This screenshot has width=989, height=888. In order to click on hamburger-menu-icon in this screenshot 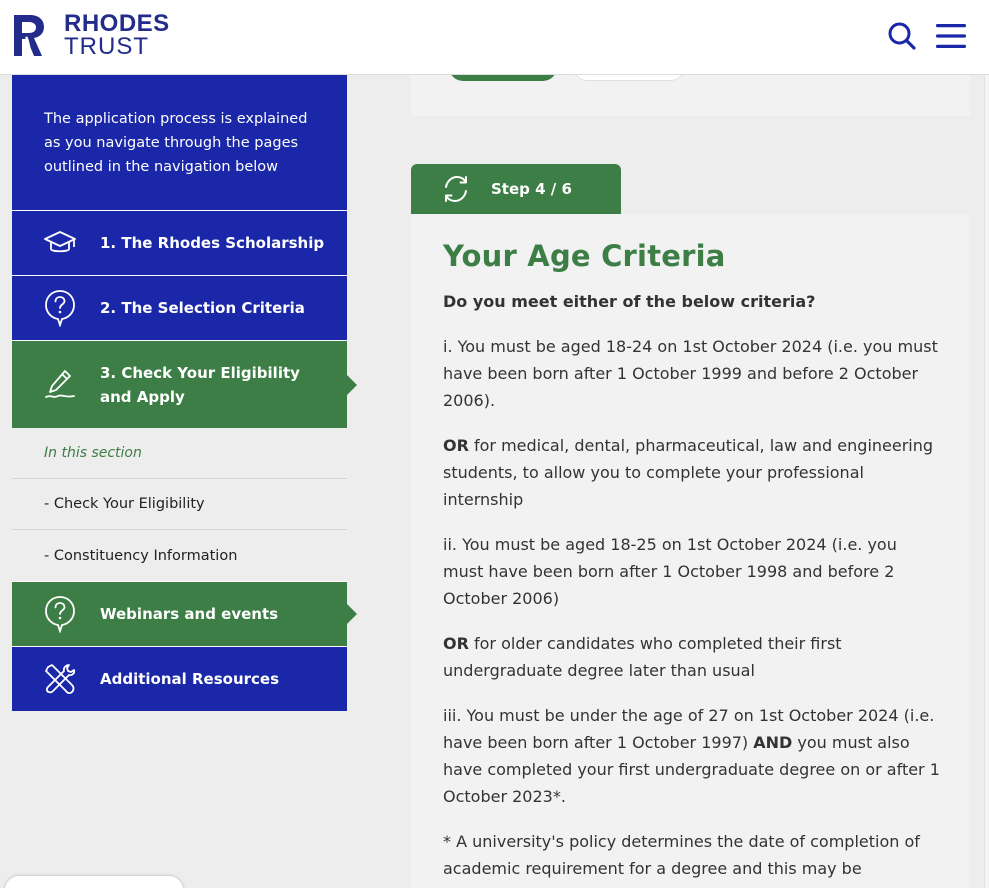, I will do `click(951, 36)`.